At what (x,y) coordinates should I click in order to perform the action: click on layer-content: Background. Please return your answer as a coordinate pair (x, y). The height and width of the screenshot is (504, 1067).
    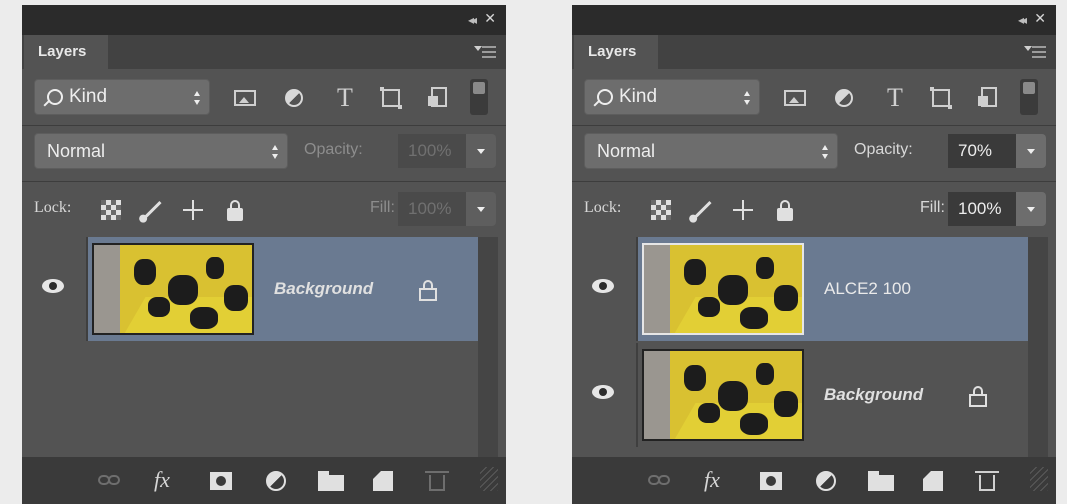
    Looking at the image, I should click on (282, 289).